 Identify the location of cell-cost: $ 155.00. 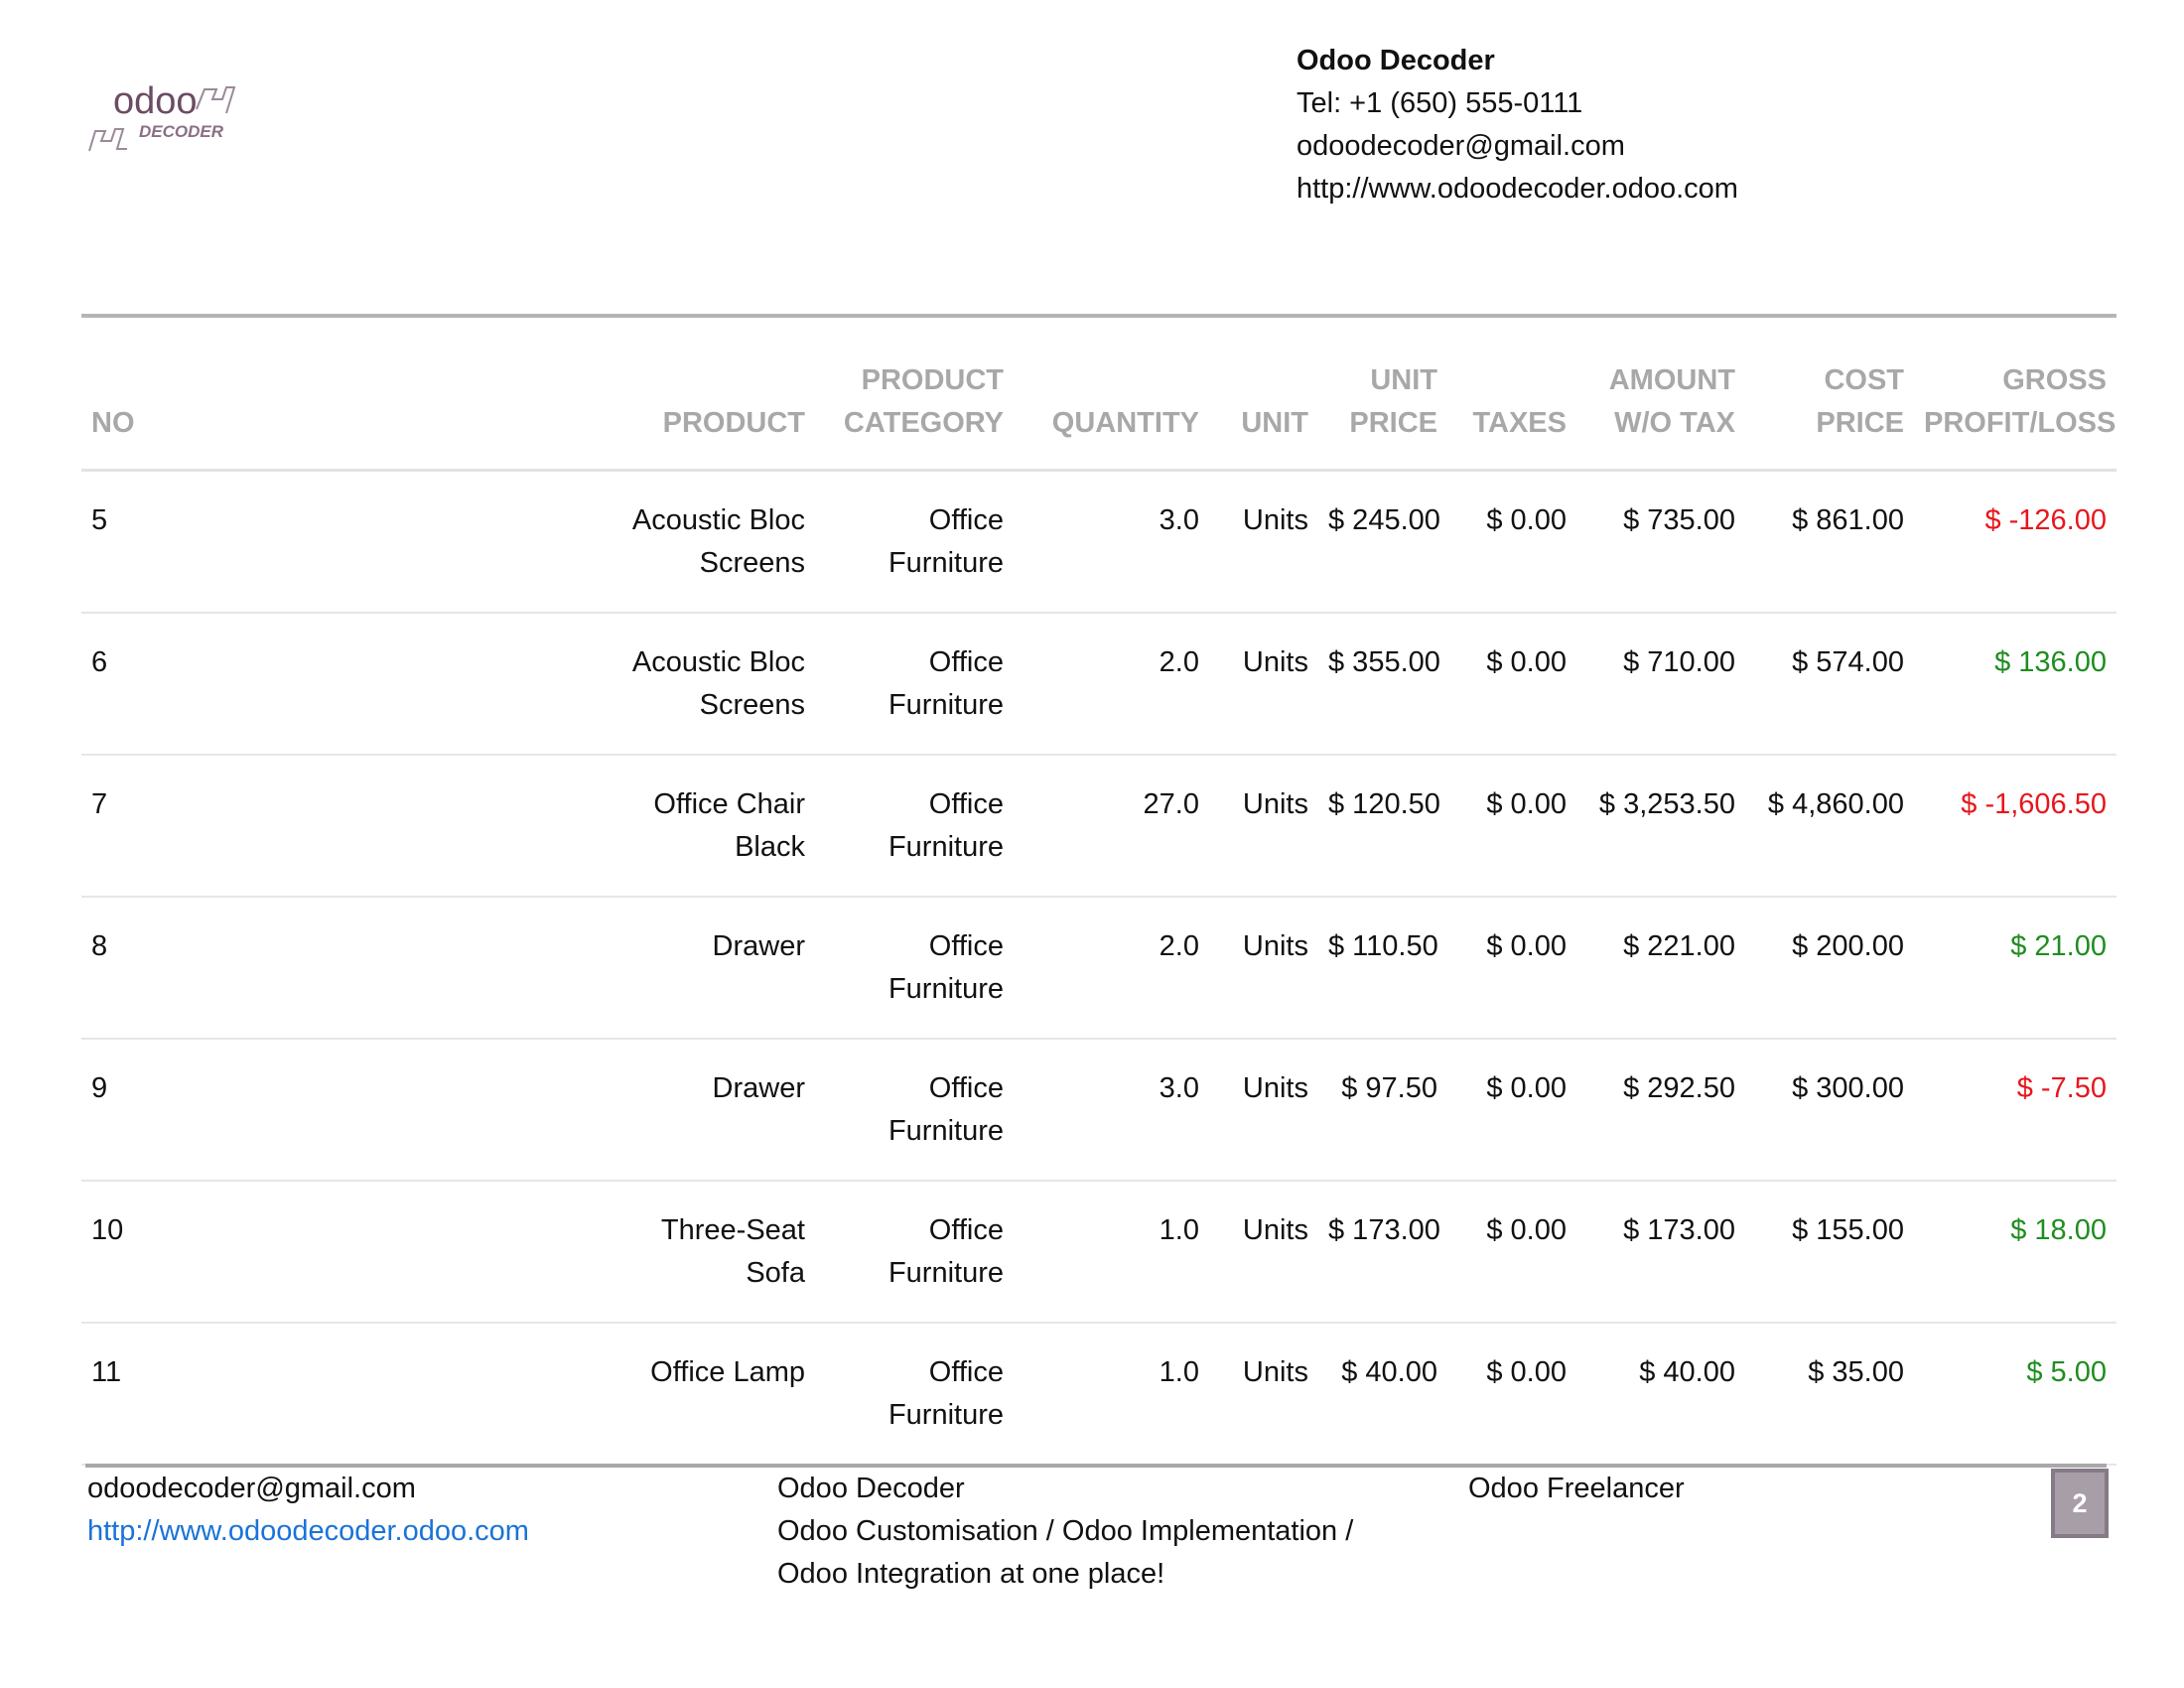
(1829, 1252).